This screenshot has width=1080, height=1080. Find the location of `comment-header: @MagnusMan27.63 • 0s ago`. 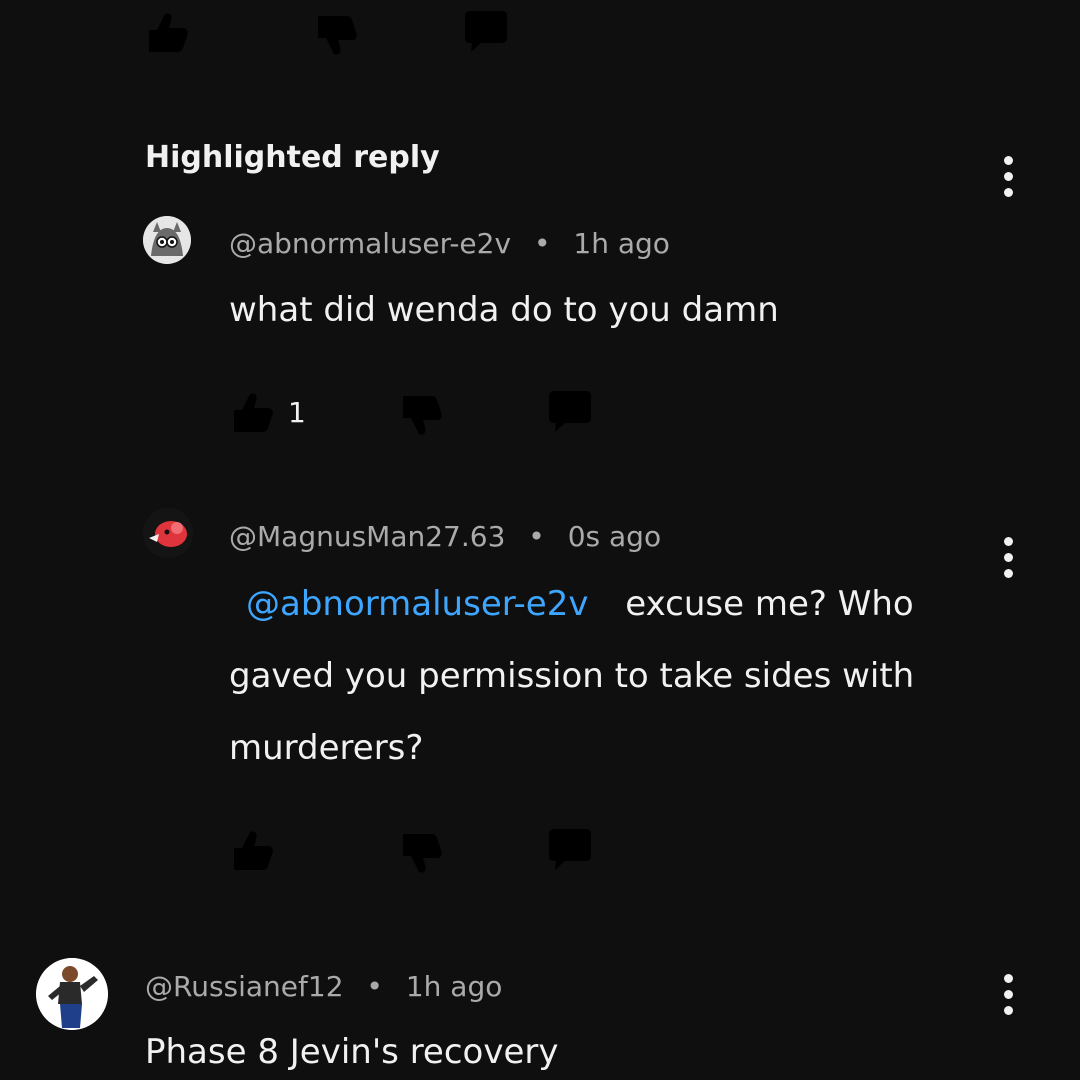

comment-header: @MagnusMan27.63 • 0s ago is located at coordinates (445, 536).